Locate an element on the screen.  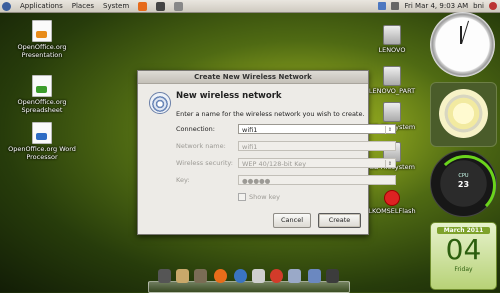
checkbox-box is located at coordinates (242, 197).